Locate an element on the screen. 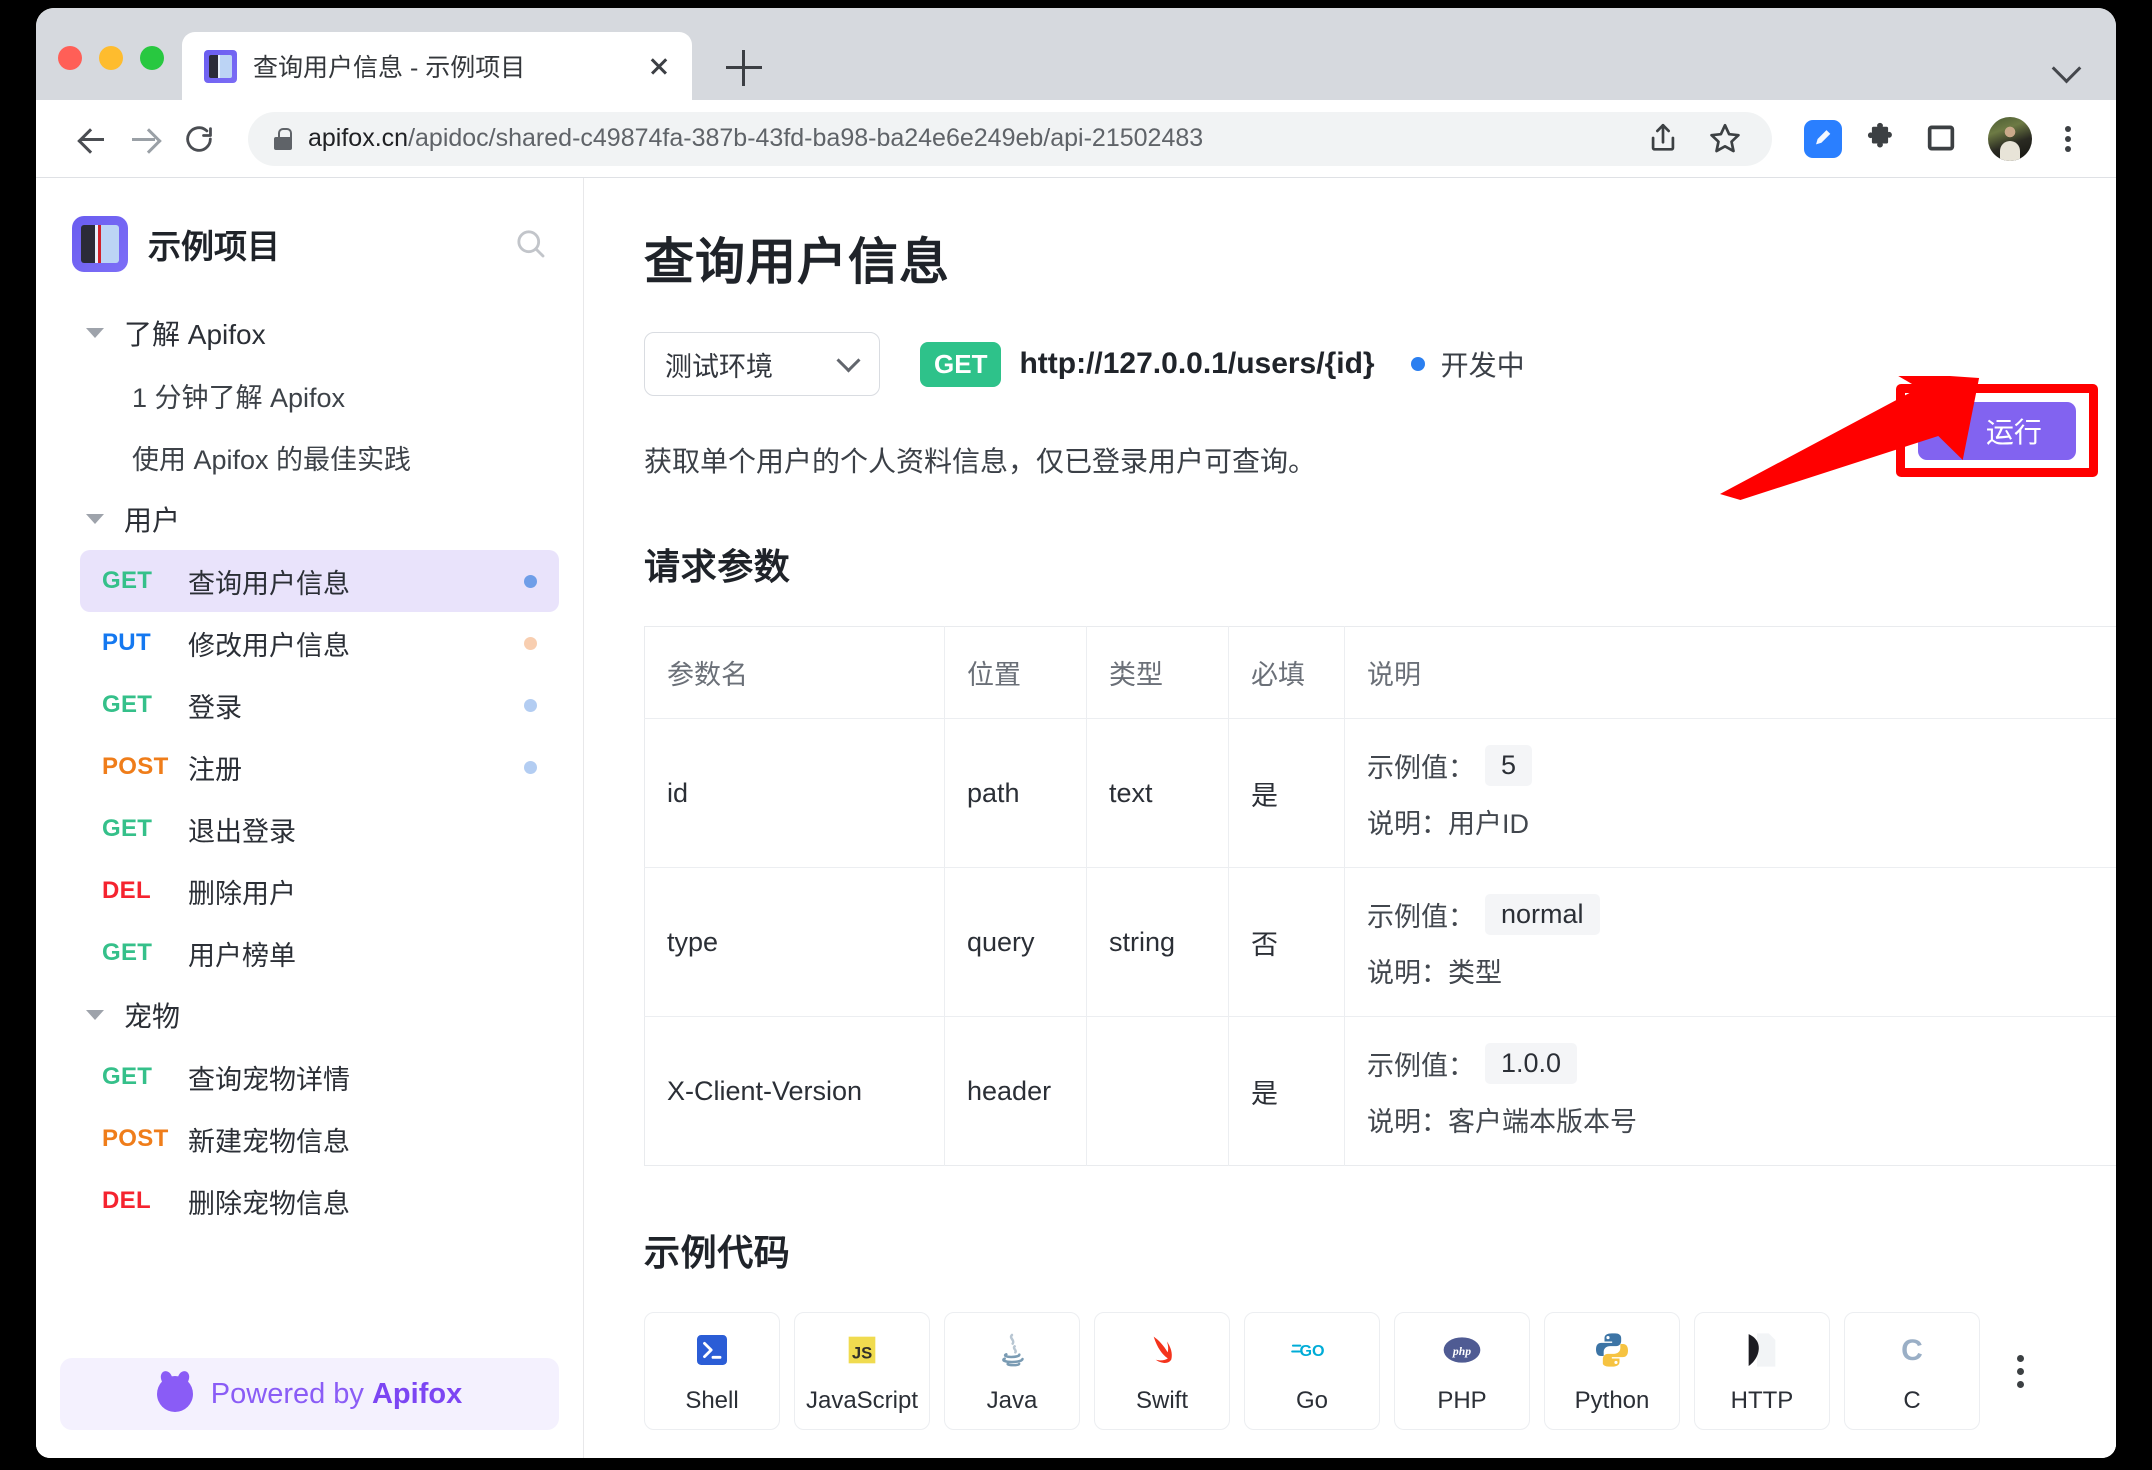 The width and height of the screenshot is (2152, 1470). sidebar-api-create-pet: POST 新建宠物信息 is located at coordinates (319, 1139).